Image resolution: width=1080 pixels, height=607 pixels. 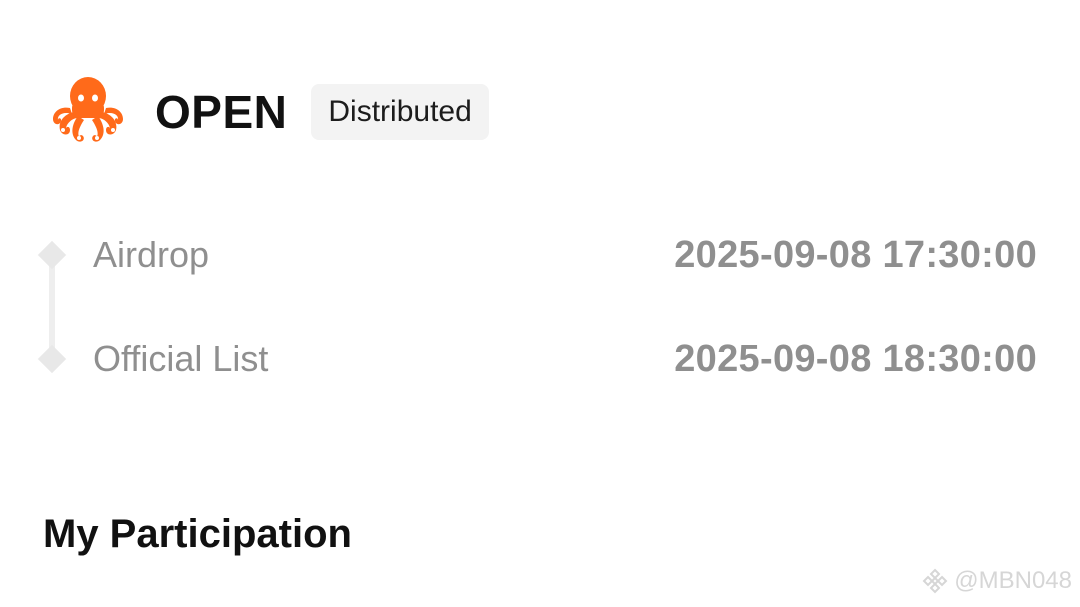 What do you see at coordinates (197, 534) in the screenshot?
I see `section-title: My Participation` at bounding box center [197, 534].